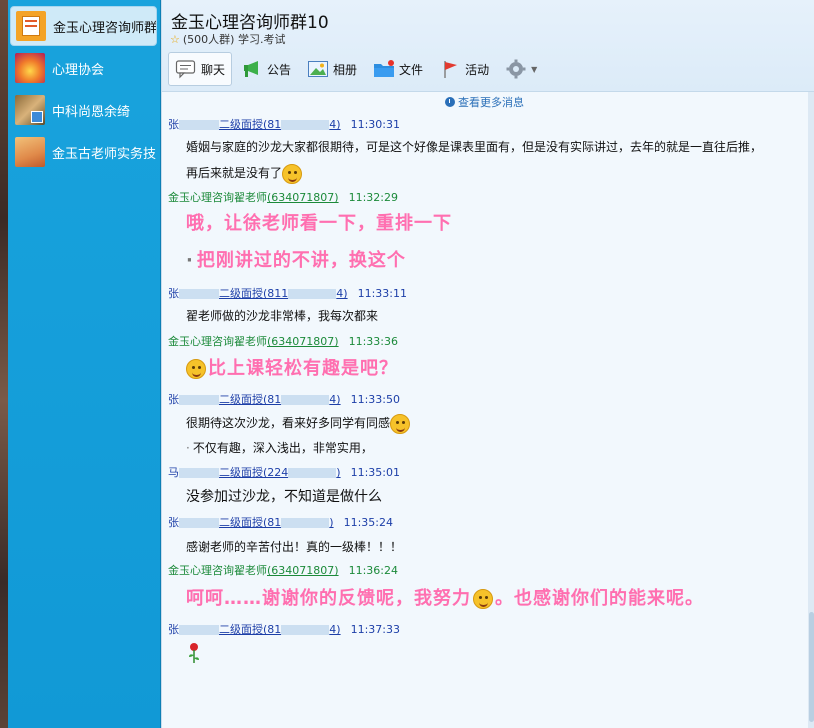 The width and height of the screenshot is (814, 728). What do you see at coordinates (292, 173) in the screenshot?
I see `thinking-emoji-icon` at bounding box center [292, 173].